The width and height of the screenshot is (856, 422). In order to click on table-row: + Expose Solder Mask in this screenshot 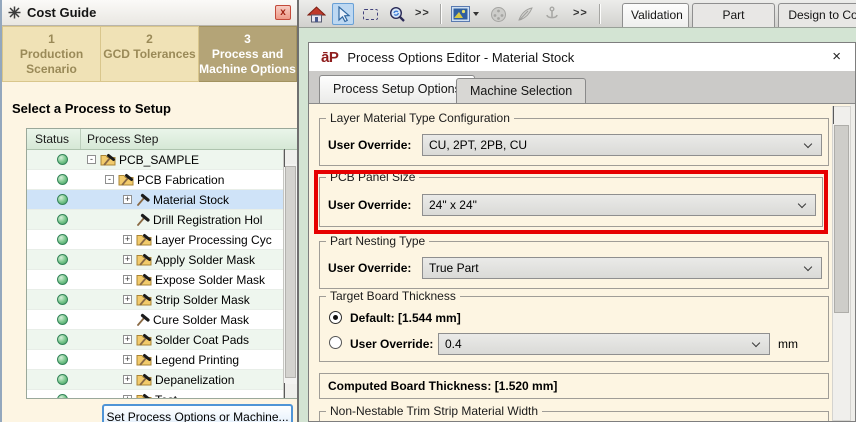, I will do `click(155, 280)`.